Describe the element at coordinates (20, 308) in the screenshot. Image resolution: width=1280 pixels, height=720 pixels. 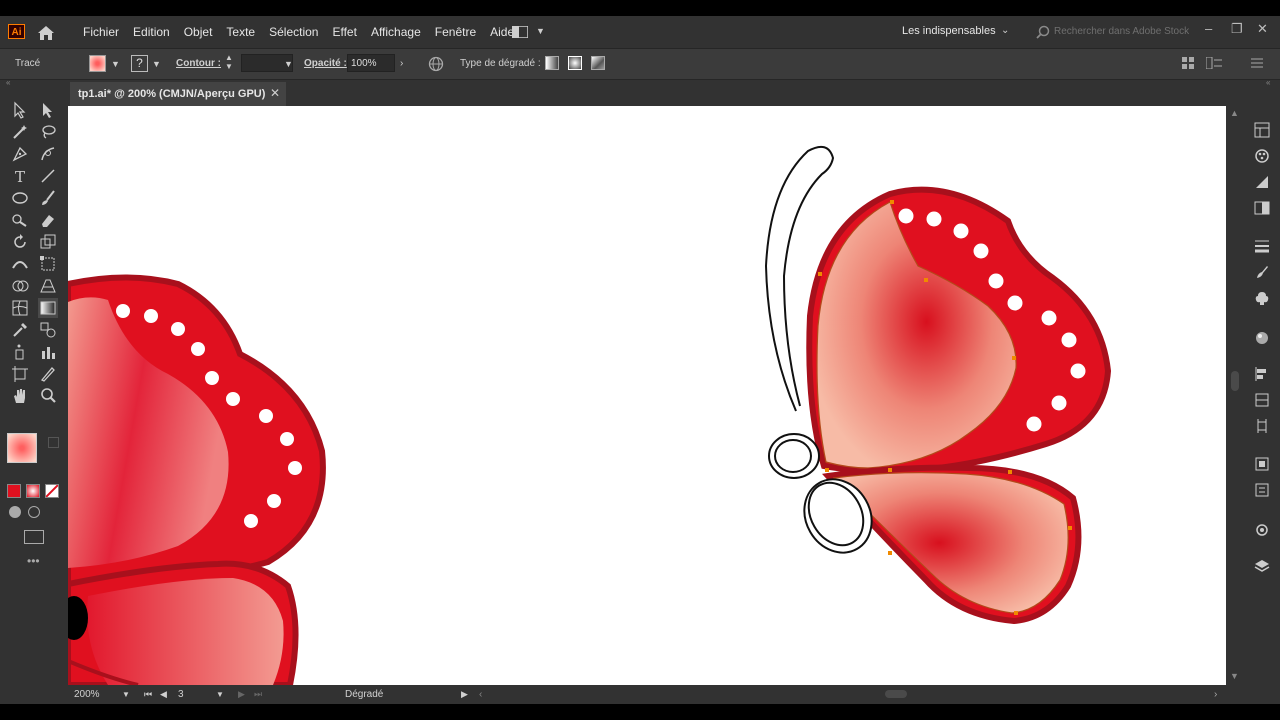
I see `mesh-tool-icon` at that location.